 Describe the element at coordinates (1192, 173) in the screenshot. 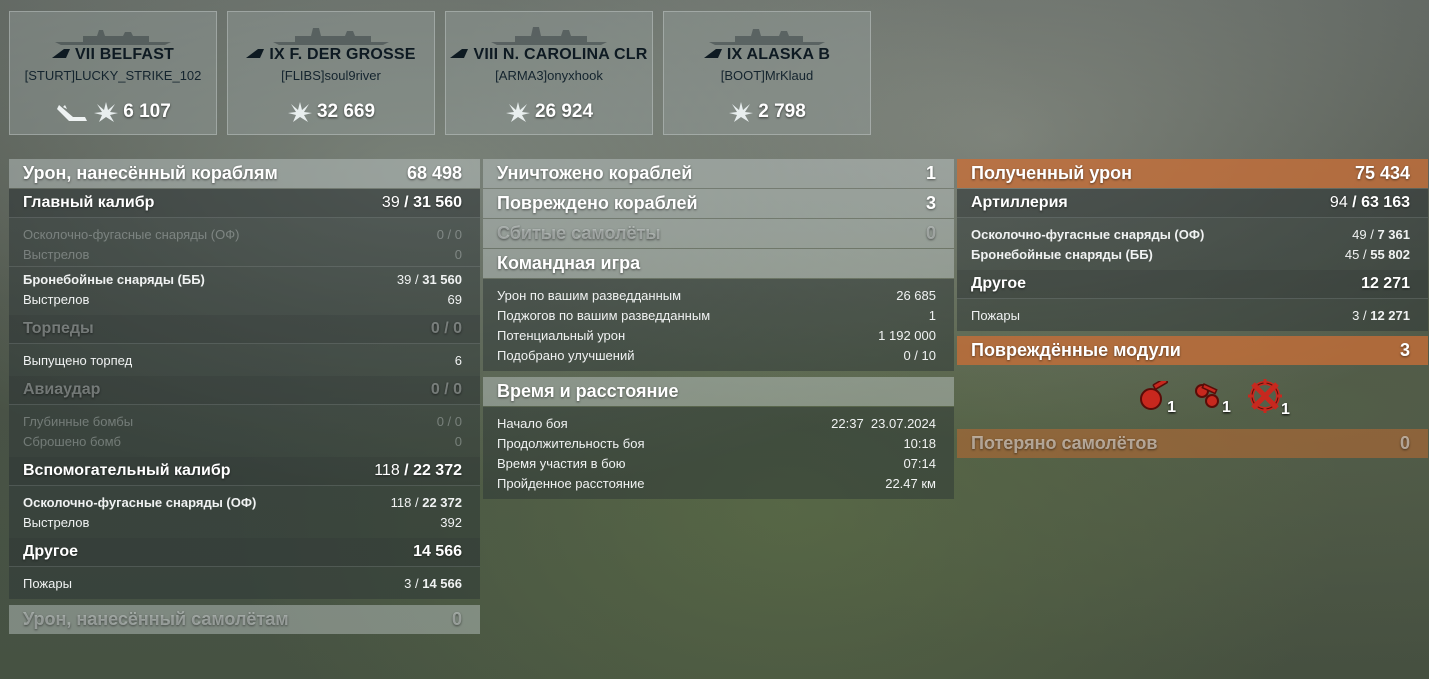

I see `damage-received-header: Полученный урон 75 434` at that location.